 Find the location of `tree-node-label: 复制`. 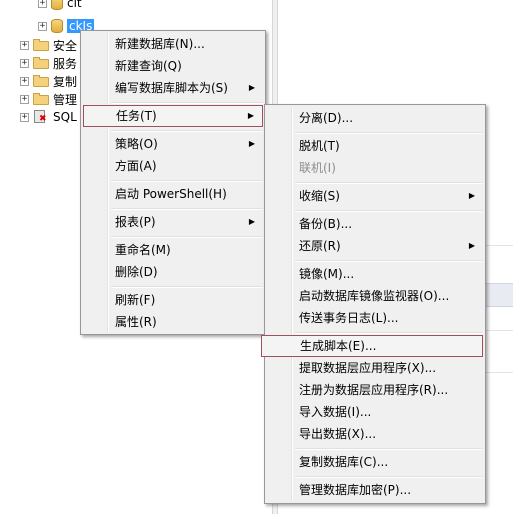

tree-node-label: 复制 is located at coordinates (65, 81).